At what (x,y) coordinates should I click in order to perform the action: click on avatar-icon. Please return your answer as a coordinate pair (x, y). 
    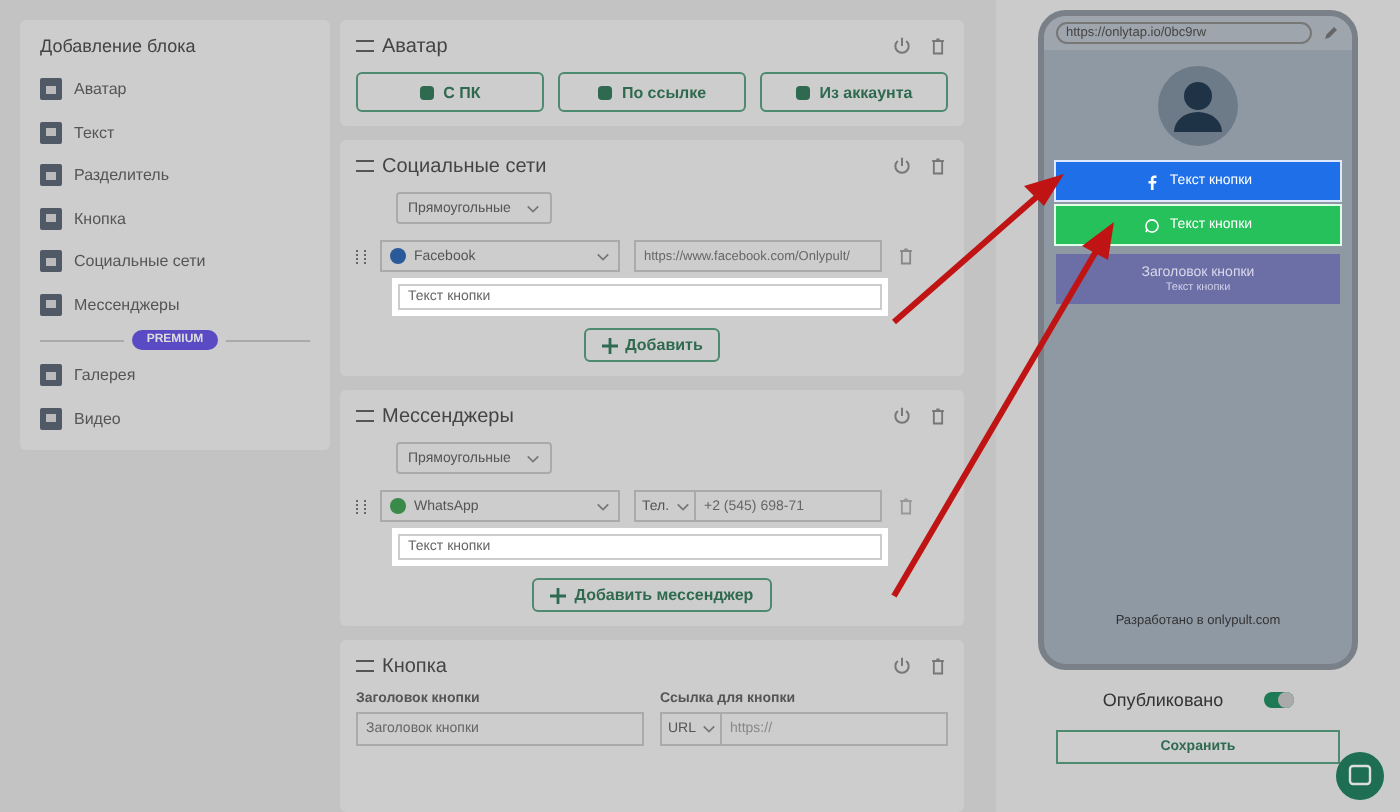
    Looking at the image, I should click on (1198, 106).